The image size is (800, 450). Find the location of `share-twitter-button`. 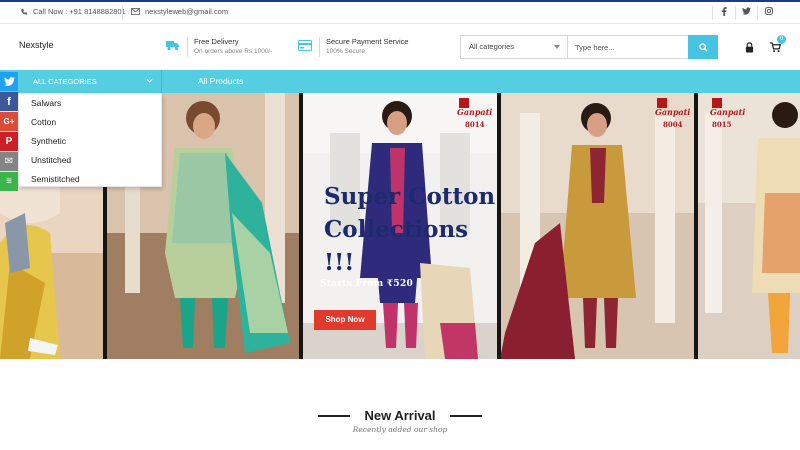

share-twitter-button is located at coordinates (9, 81).